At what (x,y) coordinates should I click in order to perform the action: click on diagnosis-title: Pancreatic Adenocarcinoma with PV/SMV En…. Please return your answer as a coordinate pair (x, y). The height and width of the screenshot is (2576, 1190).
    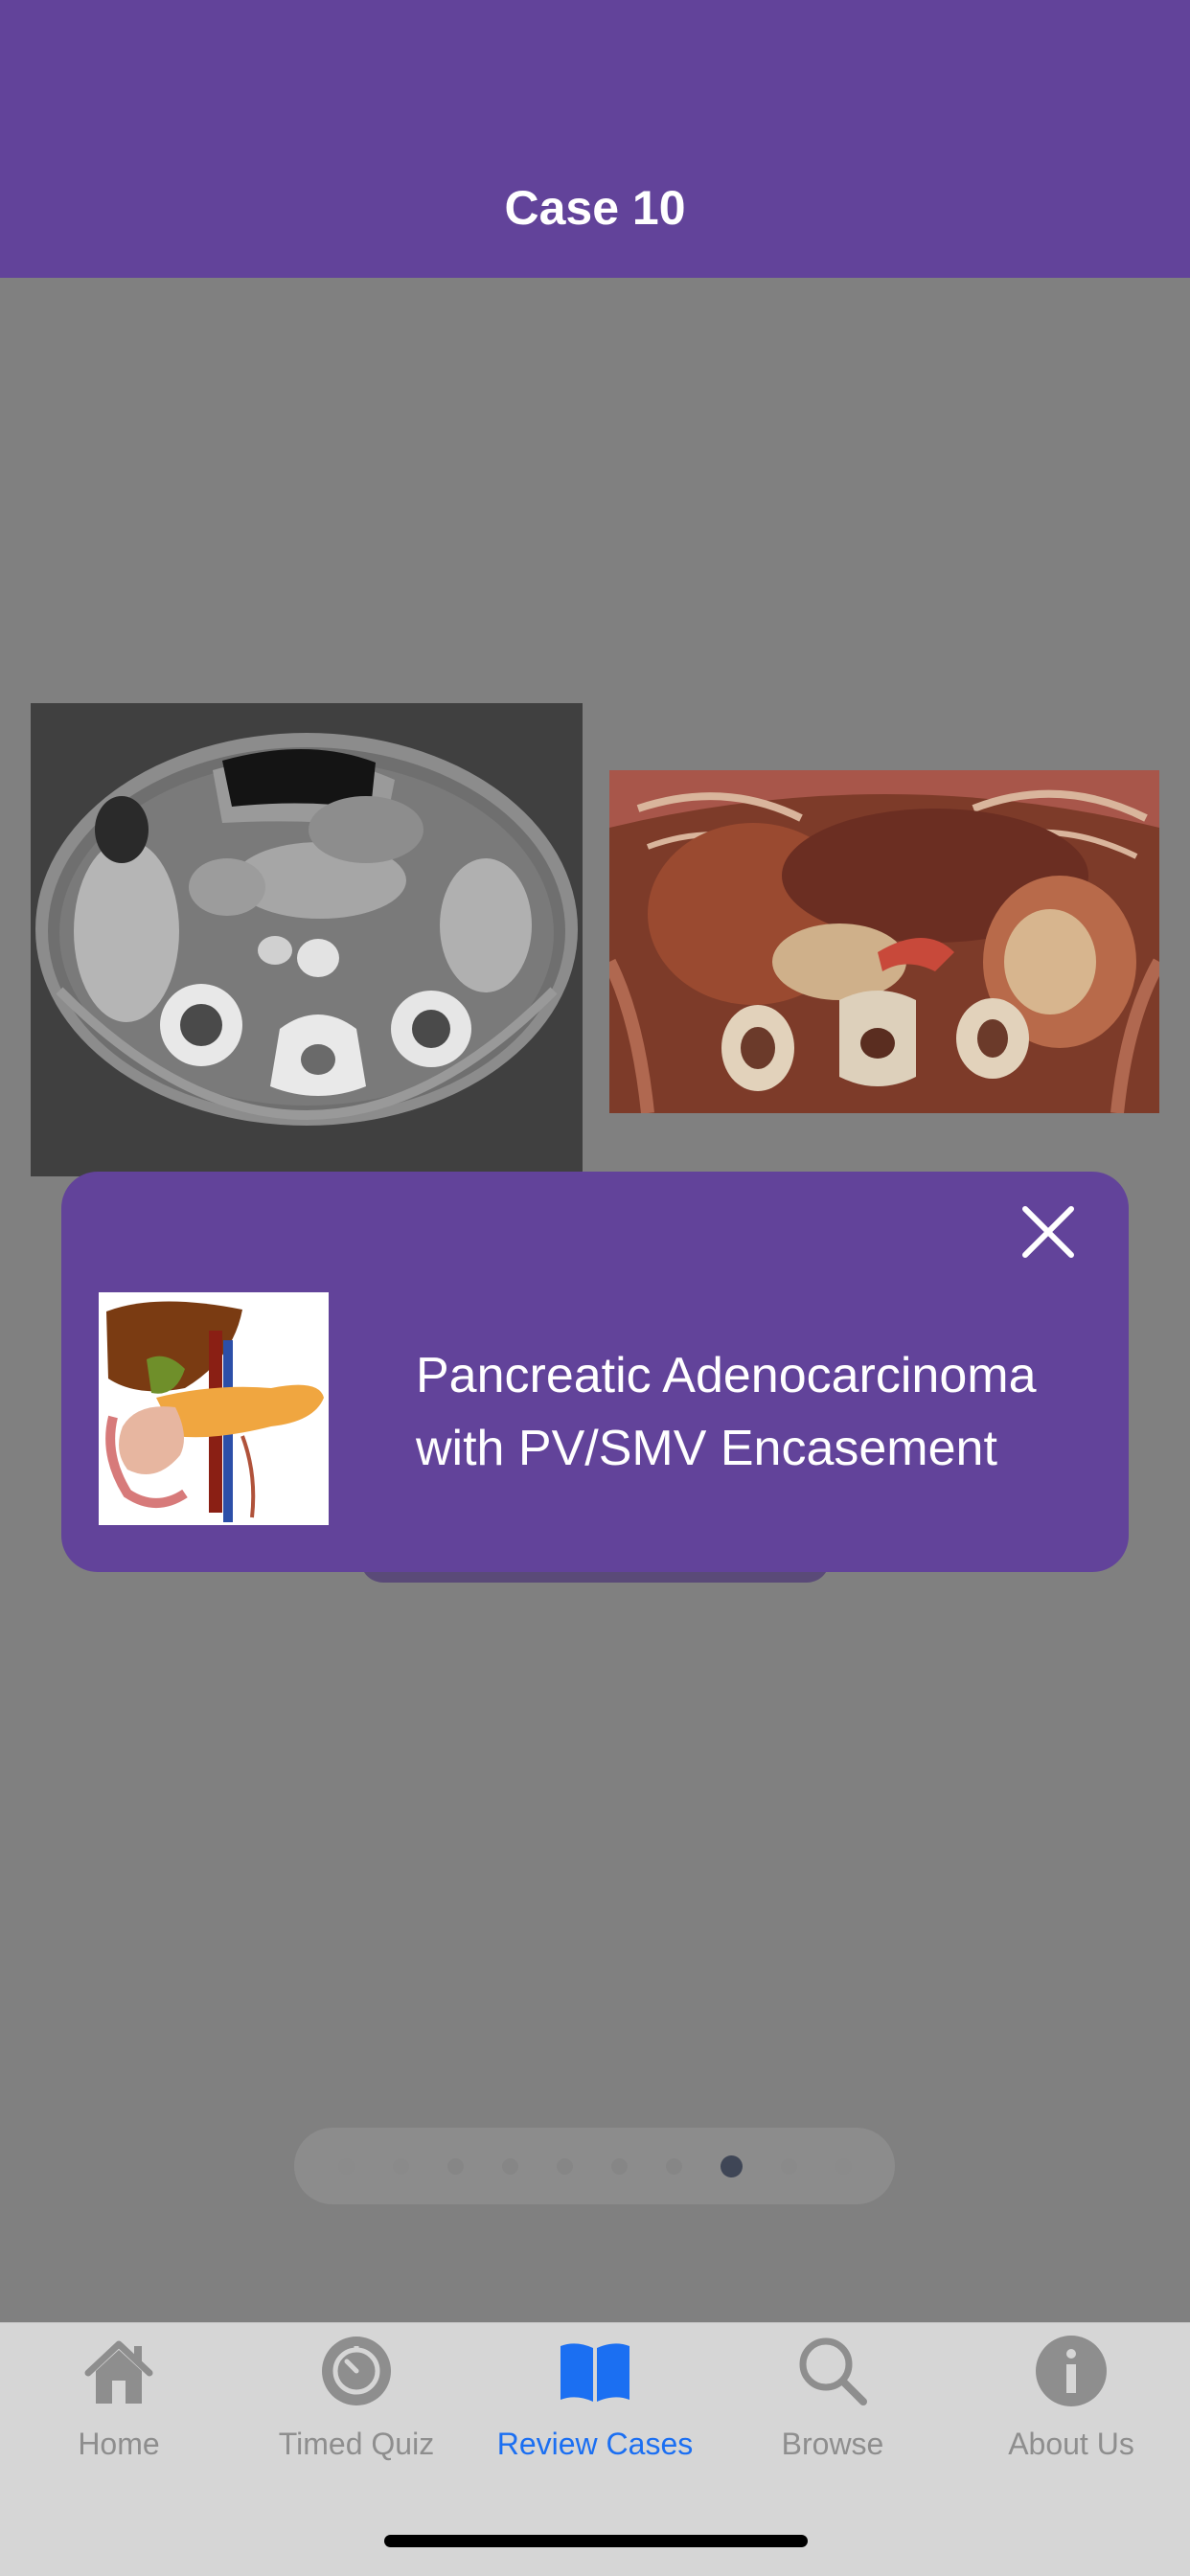
    Looking at the image, I should click on (761, 1412).